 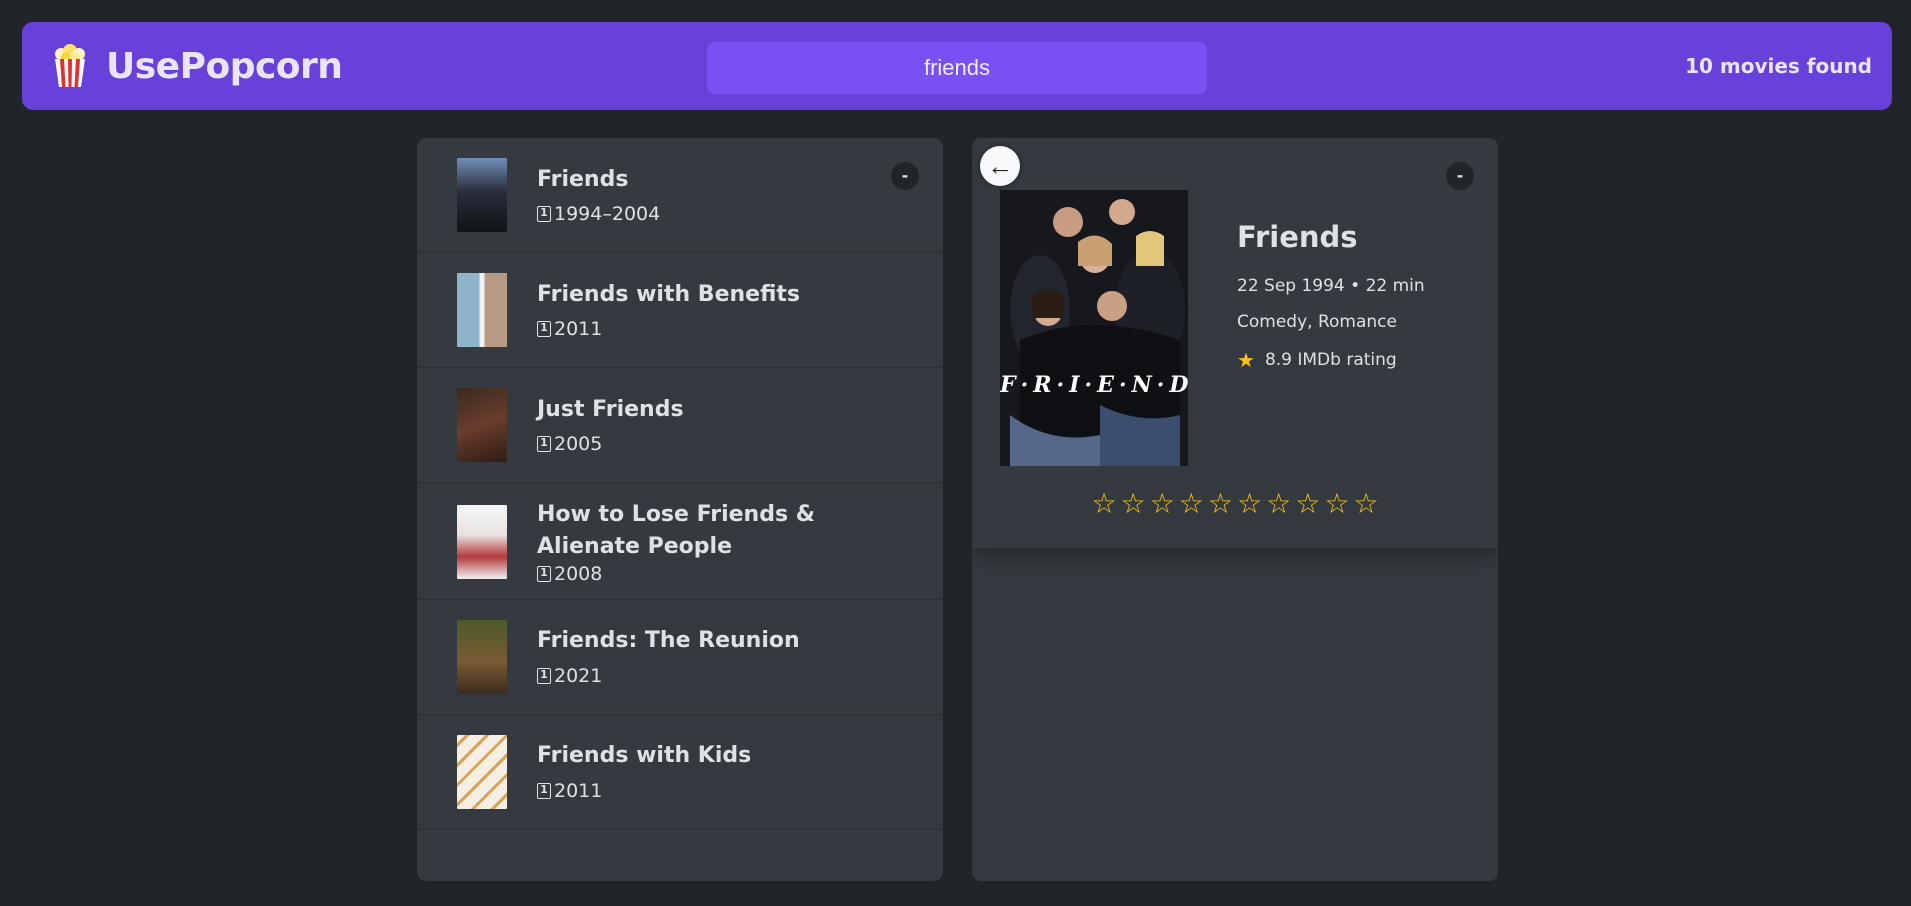 I want to click on logo: UsePopcorn, so click(x=312, y=66).